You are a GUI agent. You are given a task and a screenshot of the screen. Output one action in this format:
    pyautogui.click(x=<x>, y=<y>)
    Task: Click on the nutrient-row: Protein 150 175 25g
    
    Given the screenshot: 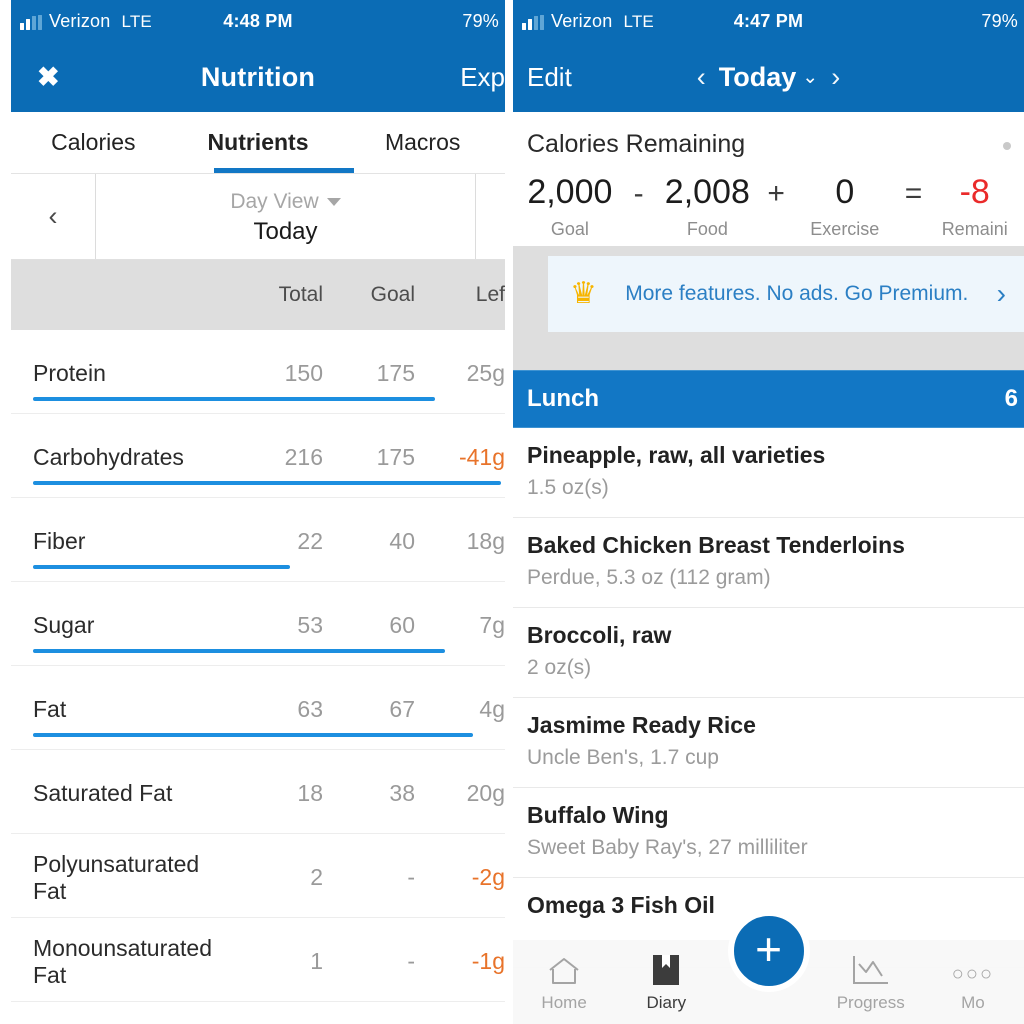 What is the action you would take?
    pyautogui.click(x=258, y=372)
    